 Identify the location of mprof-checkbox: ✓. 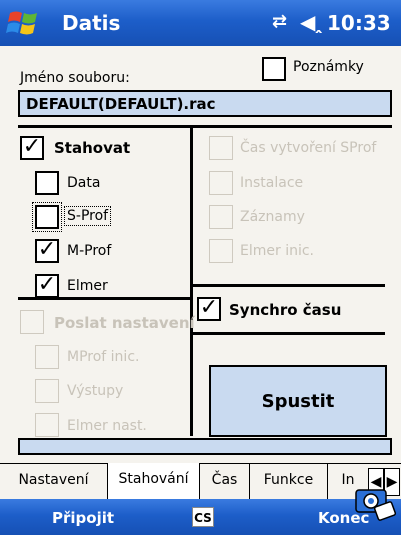
(47, 251).